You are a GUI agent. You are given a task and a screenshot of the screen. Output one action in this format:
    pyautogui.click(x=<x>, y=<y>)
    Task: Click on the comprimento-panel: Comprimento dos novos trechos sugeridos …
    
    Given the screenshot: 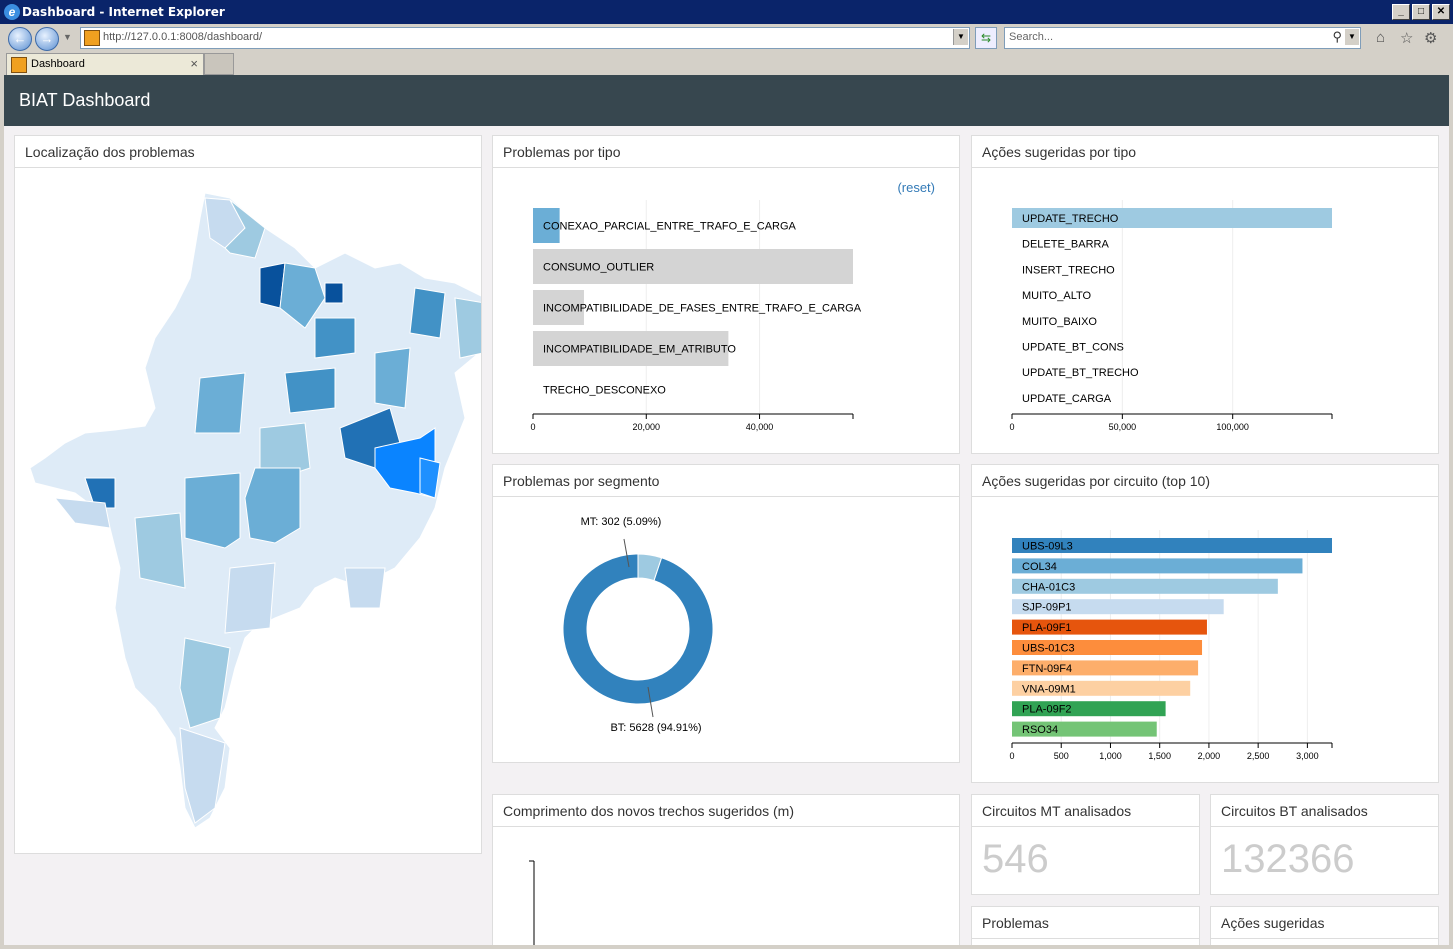 What is the action you would take?
    pyautogui.click(x=726, y=870)
    